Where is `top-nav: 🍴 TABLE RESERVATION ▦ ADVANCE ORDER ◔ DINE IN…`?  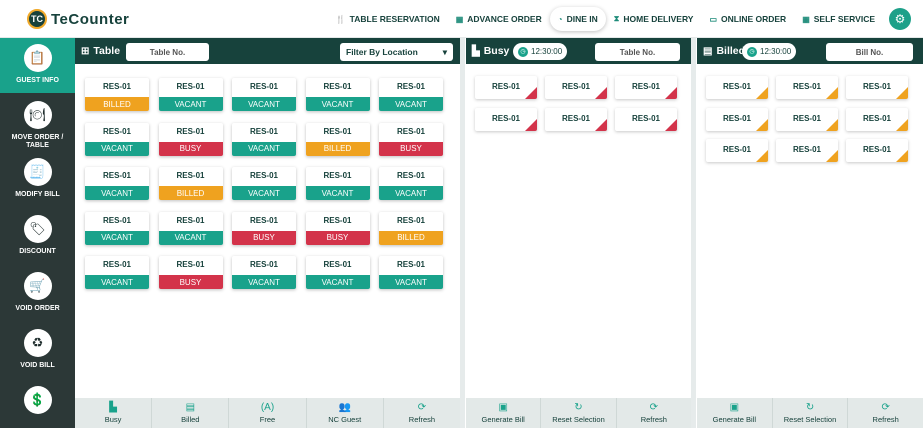 top-nav: 🍴 TABLE RESERVATION ▦ ADVANCE ORDER ◔ DINE IN… is located at coordinates (605, 19).